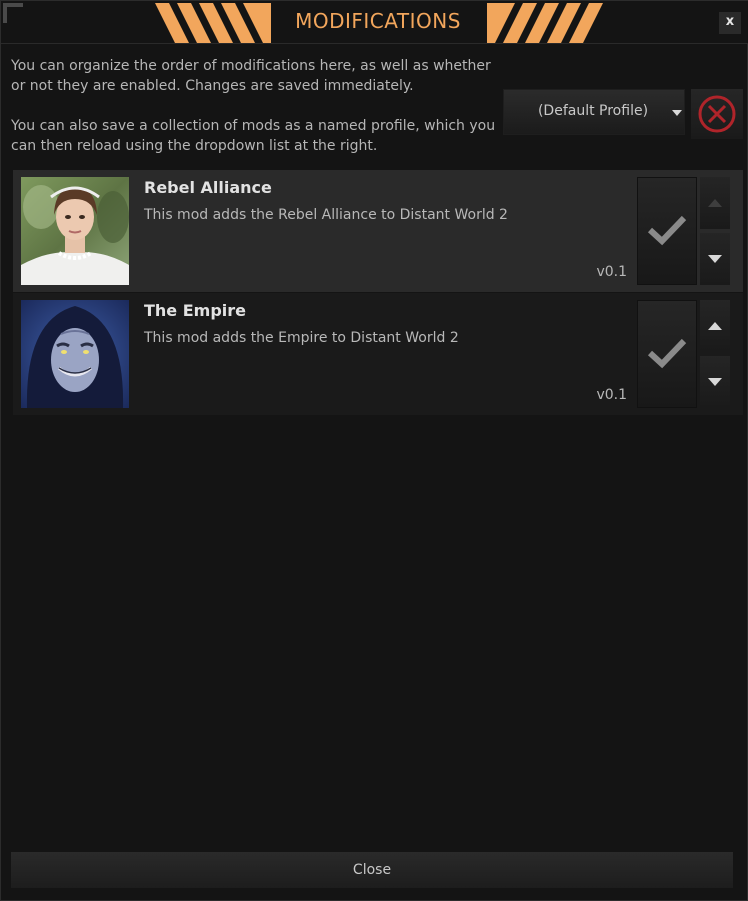  What do you see at coordinates (195, 310) in the screenshot?
I see `mod-name: The Empire` at bounding box center [195, 310].